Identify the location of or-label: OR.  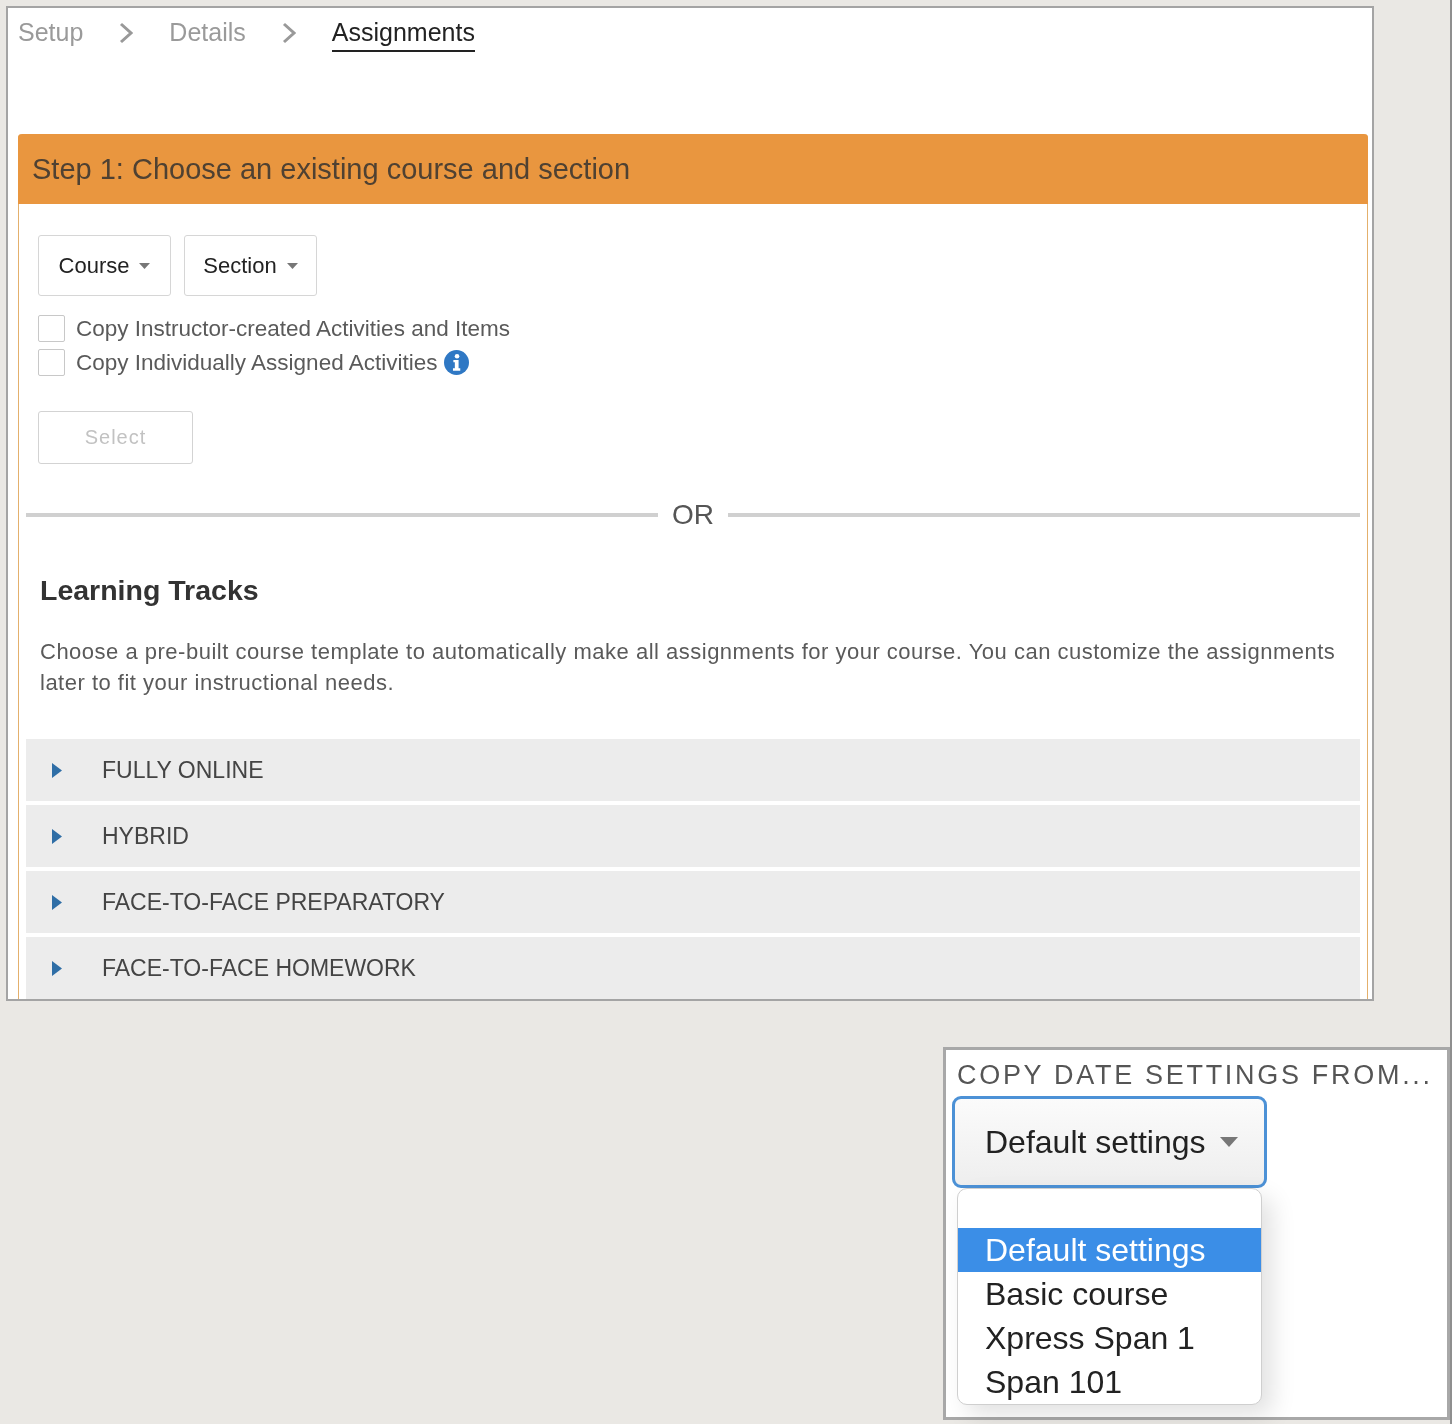
(693, 515).